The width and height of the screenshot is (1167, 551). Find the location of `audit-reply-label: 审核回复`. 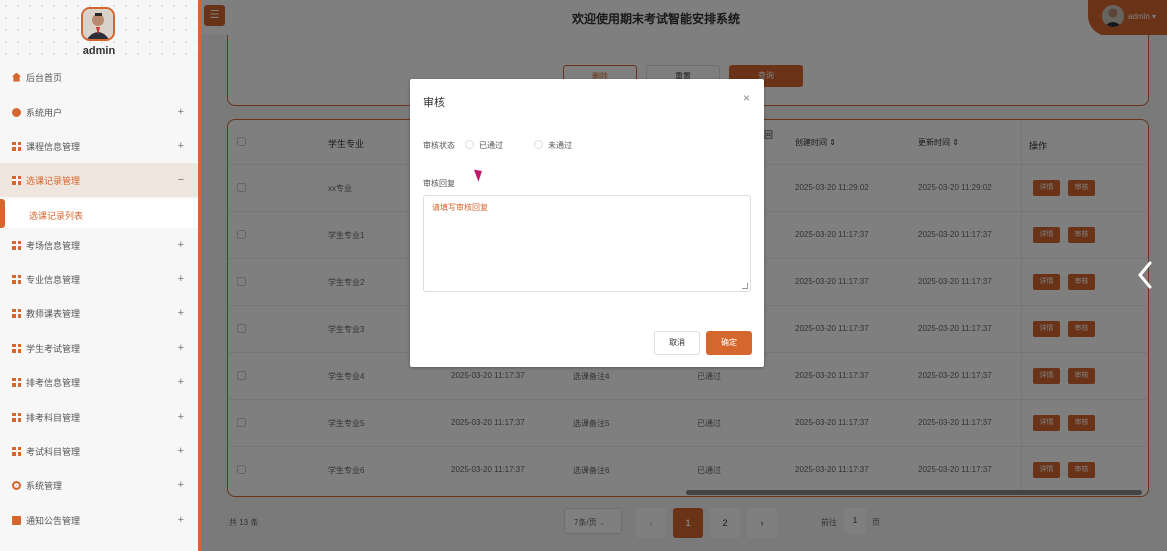

audit-reply-label: 审核回复 is located at coordinates (439, 183).